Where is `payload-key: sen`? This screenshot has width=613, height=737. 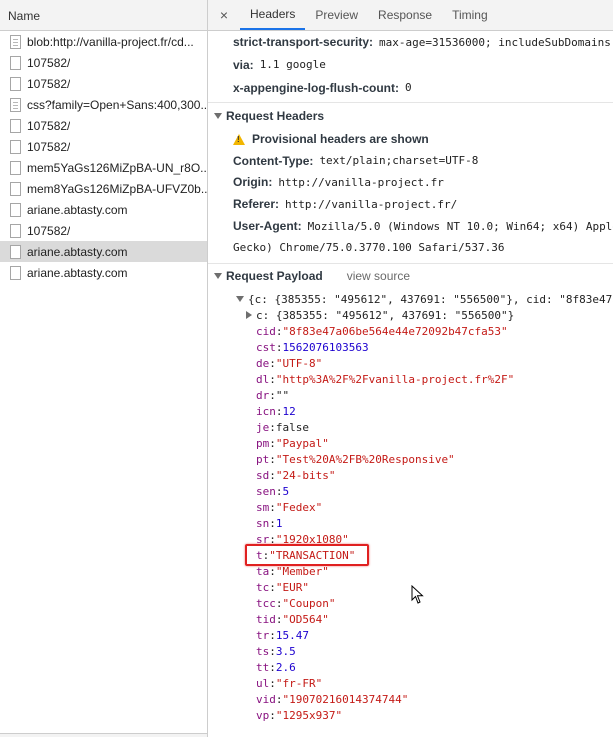
payload-key: sen is located at coordinates (266, 491).